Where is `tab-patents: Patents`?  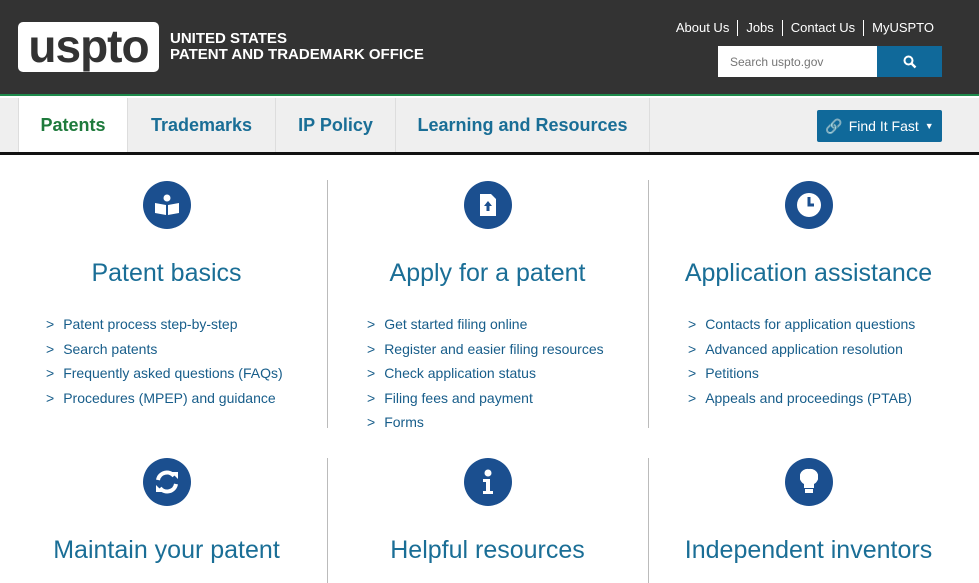
tab-patents: Patents is located at coordinates (73, 125).